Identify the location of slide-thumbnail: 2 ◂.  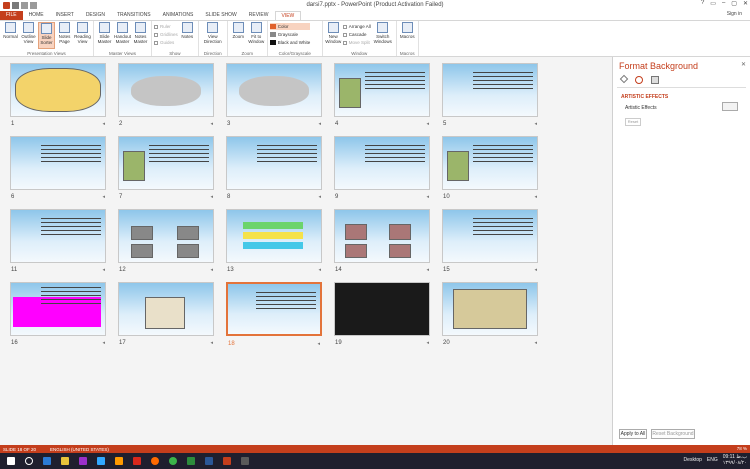
(166, 95).